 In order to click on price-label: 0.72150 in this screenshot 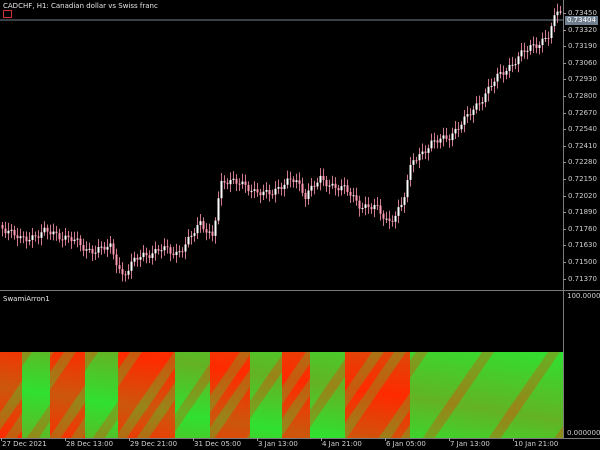, I will do `click(582, 179)`.